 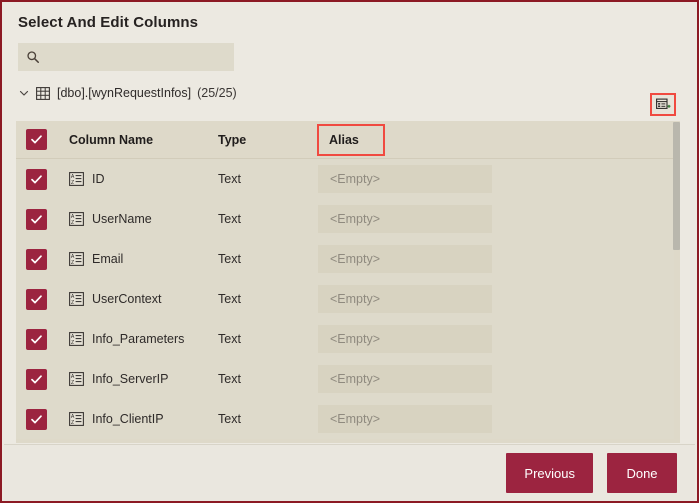 I want to click on done-button: Done, so click(x=642, y=473).